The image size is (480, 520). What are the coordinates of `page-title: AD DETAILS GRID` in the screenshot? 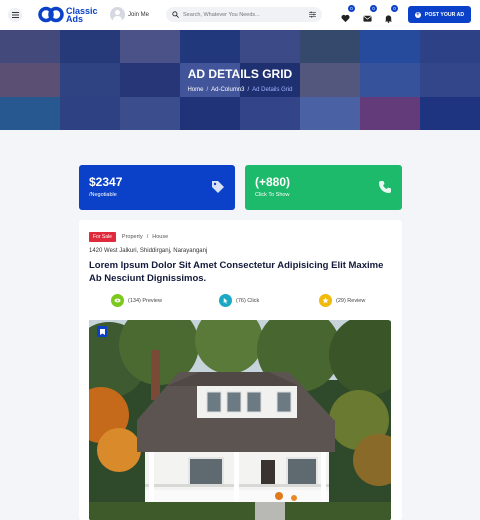 It's located at (240, 74).